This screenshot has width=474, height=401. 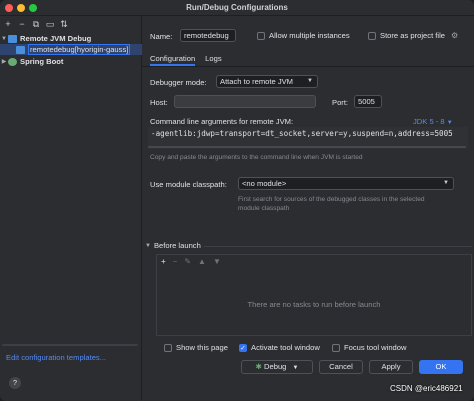 What do you see at coordinates (372, 35) in the screenshot?
I see `store-as-project-file-checkbox` at bounding box center [372, 35].